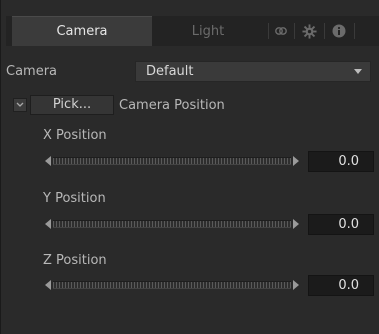 Image resolution: width=379 pixels, height=334 pixels. I want to click on link-icon, so click(281, 31).